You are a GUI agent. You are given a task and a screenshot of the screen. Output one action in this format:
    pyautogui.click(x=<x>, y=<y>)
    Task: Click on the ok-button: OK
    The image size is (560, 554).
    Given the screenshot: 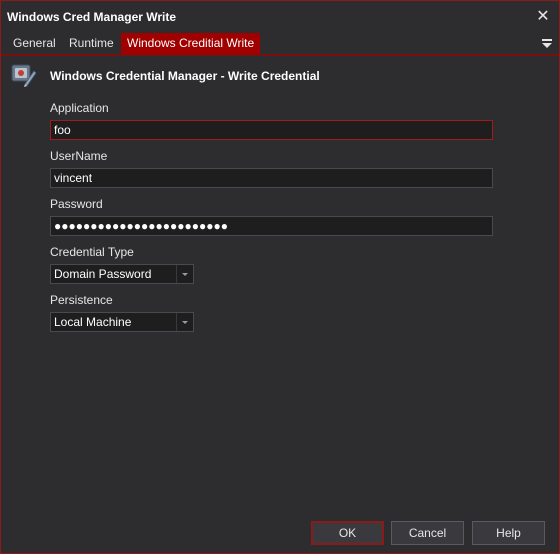 What is the action you would take?
    pyautogui.click(x=347, y=533)
    